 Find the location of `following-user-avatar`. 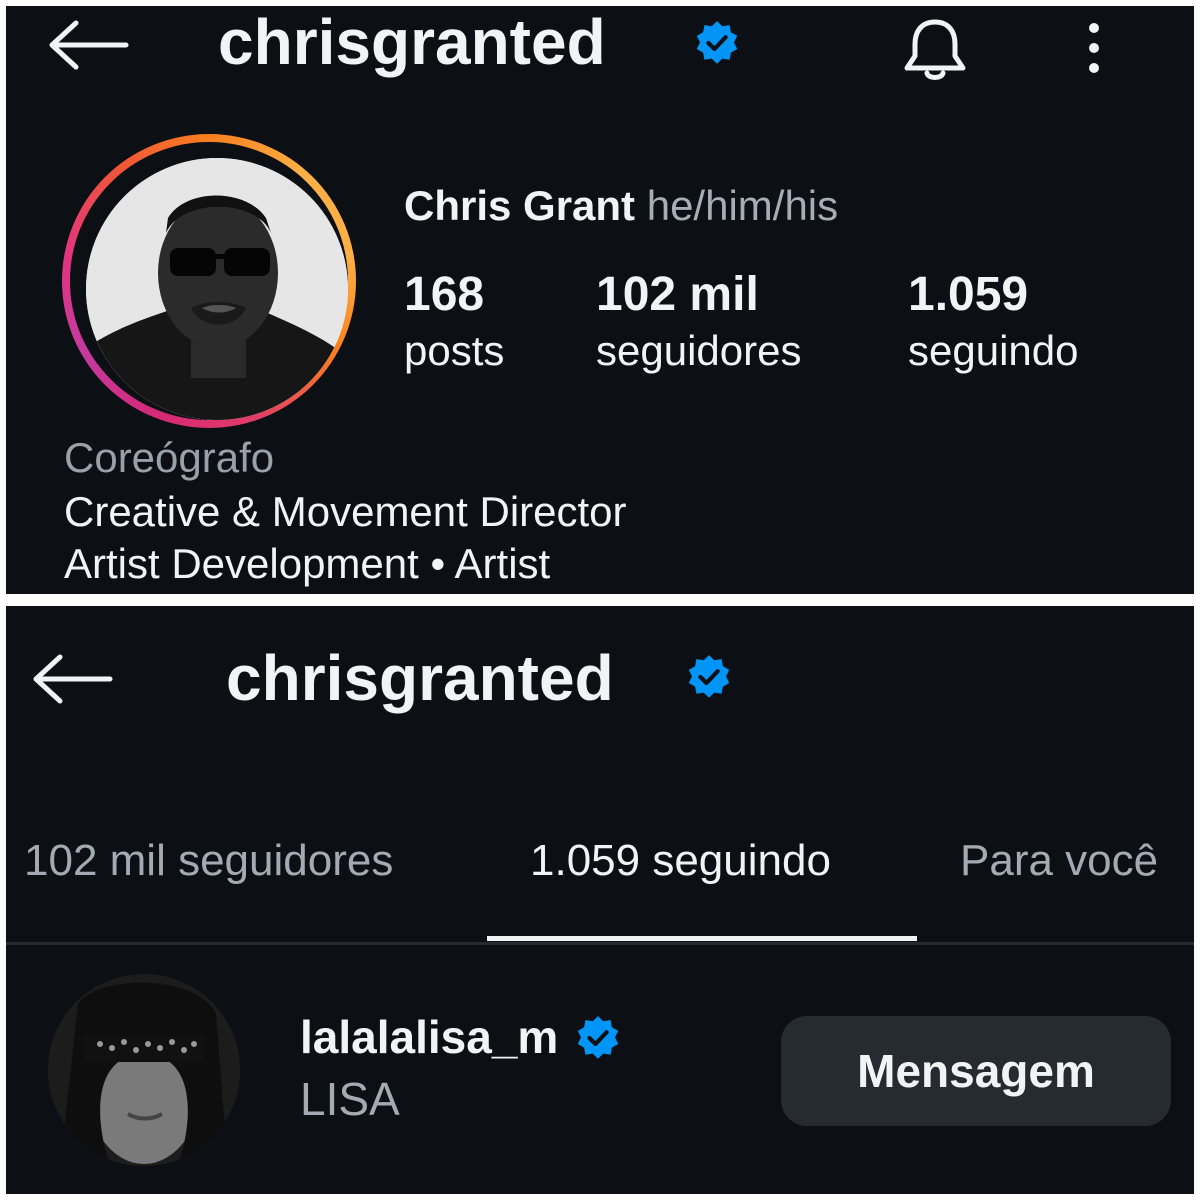

following-user-avatar is located at coordinates (144, 1070).